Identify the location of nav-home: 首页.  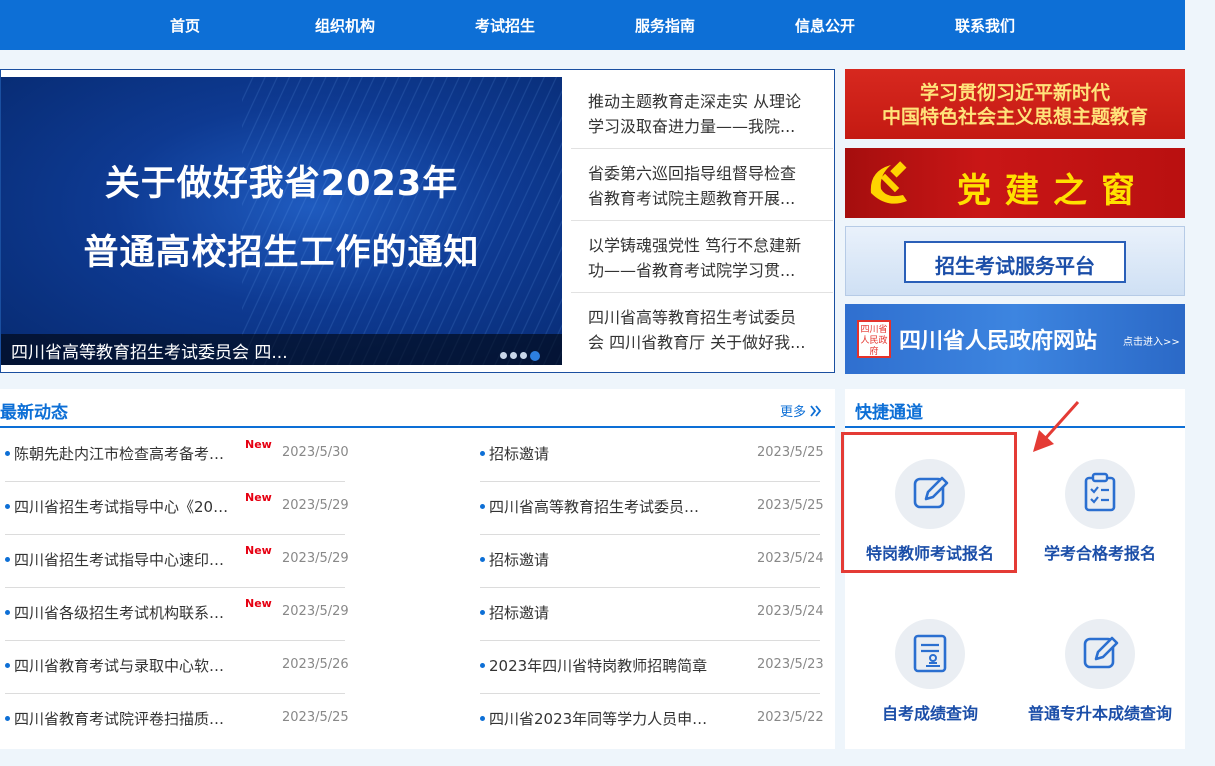
(185, 25).